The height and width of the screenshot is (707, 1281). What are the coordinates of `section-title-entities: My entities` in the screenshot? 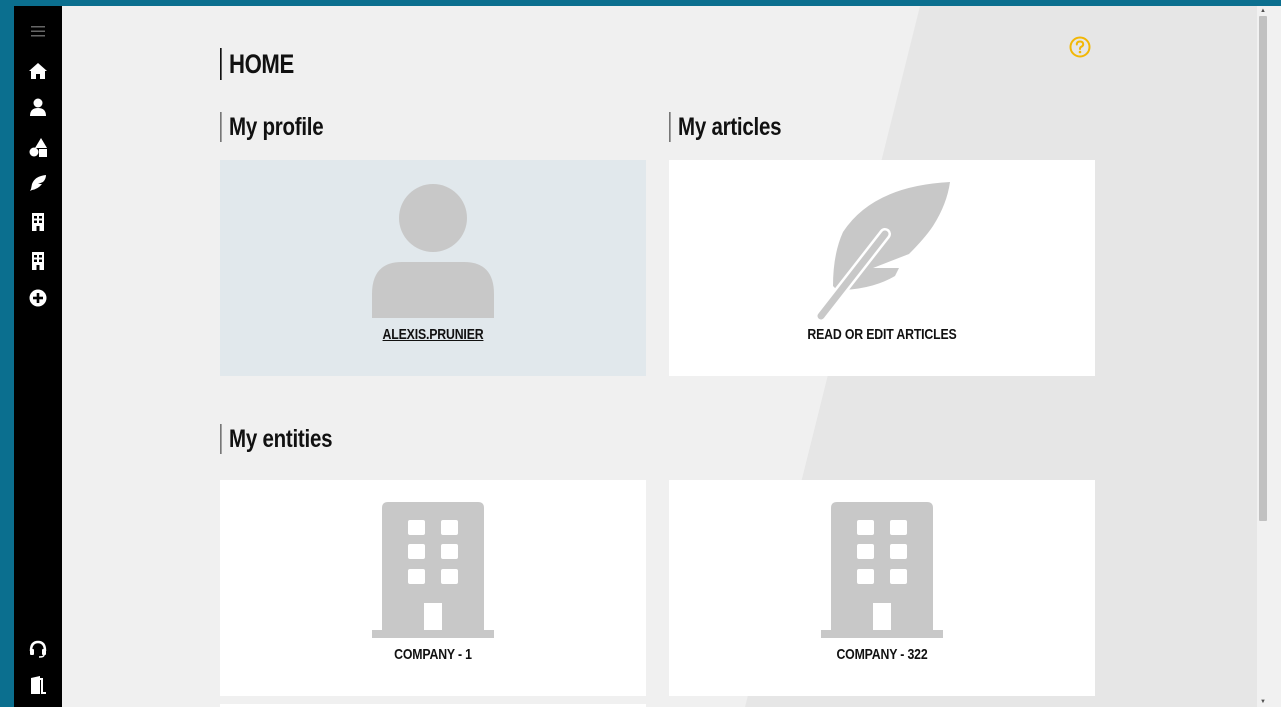 It's located at (276, 439).